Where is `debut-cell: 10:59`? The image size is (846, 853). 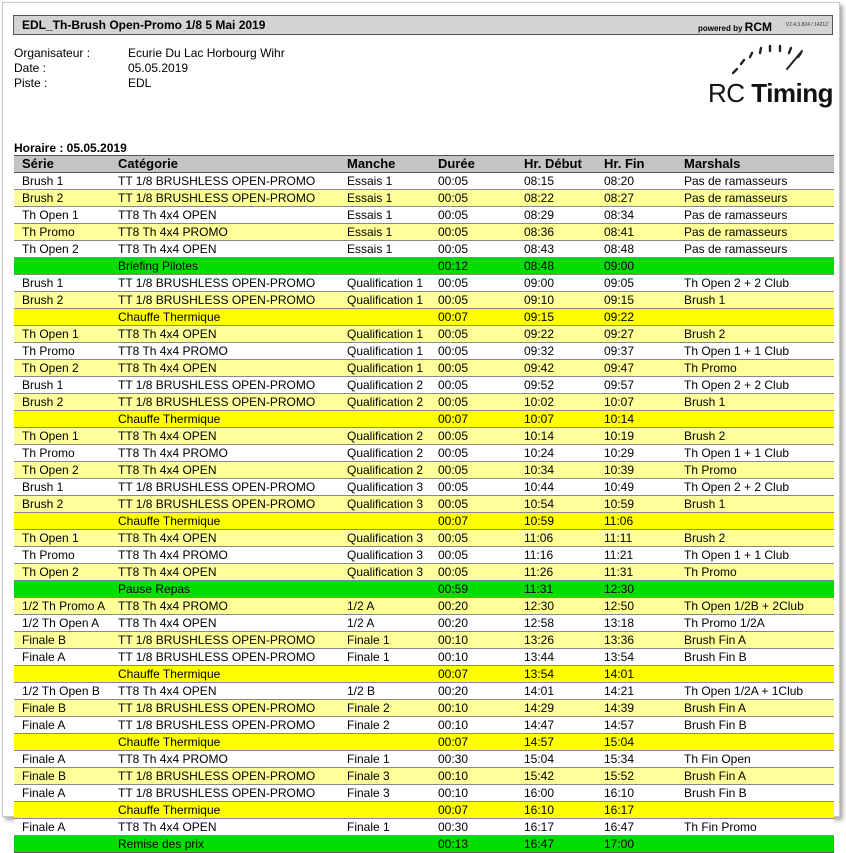 debut-cell: 10:59 is located at coordinates (556, 521).